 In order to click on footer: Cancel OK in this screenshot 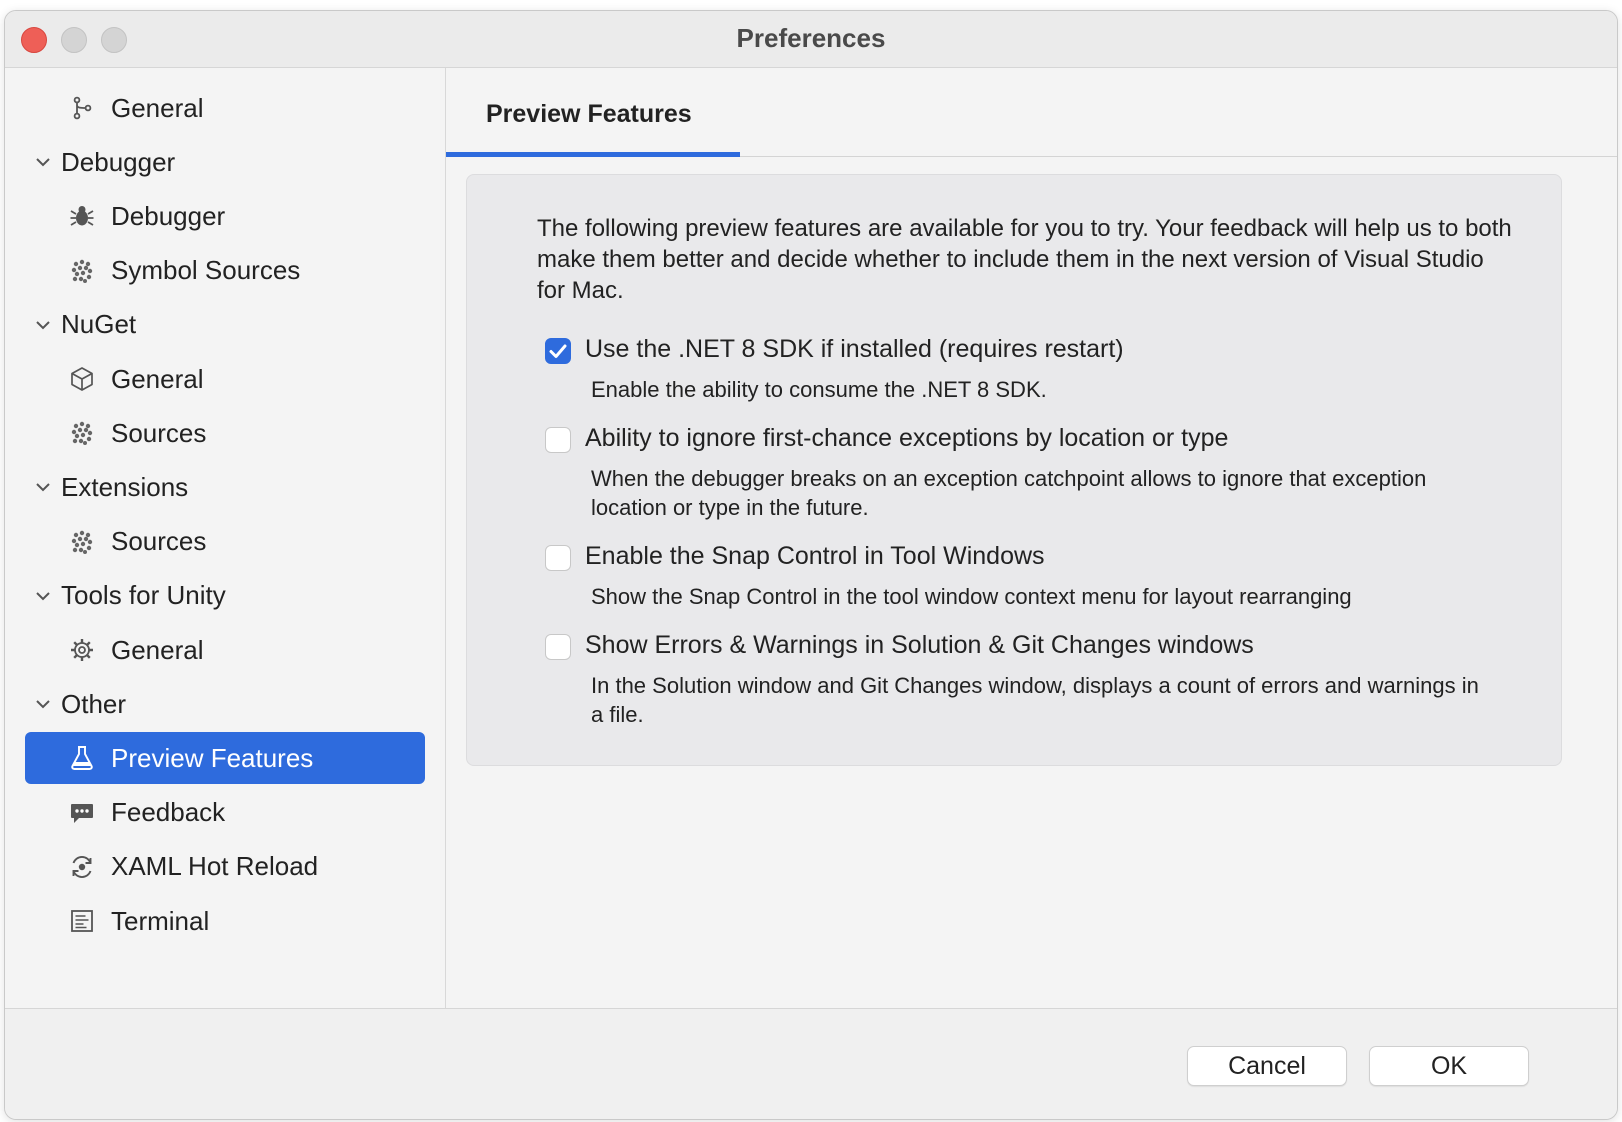, I will do `click(811, 1063)`.